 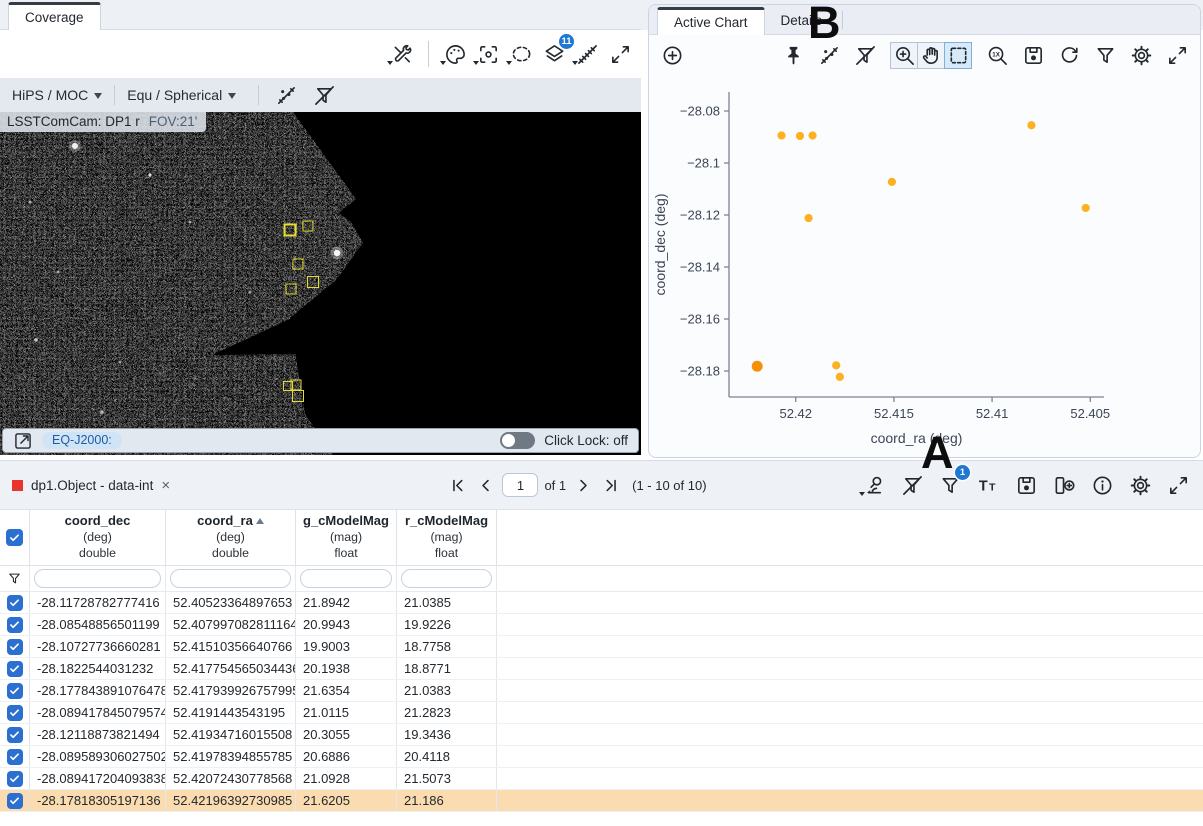 What do you see at coordinates (346, 712) in the screenshot?
I see `table-cell: 21.0115` at bounding box center [346, 712].